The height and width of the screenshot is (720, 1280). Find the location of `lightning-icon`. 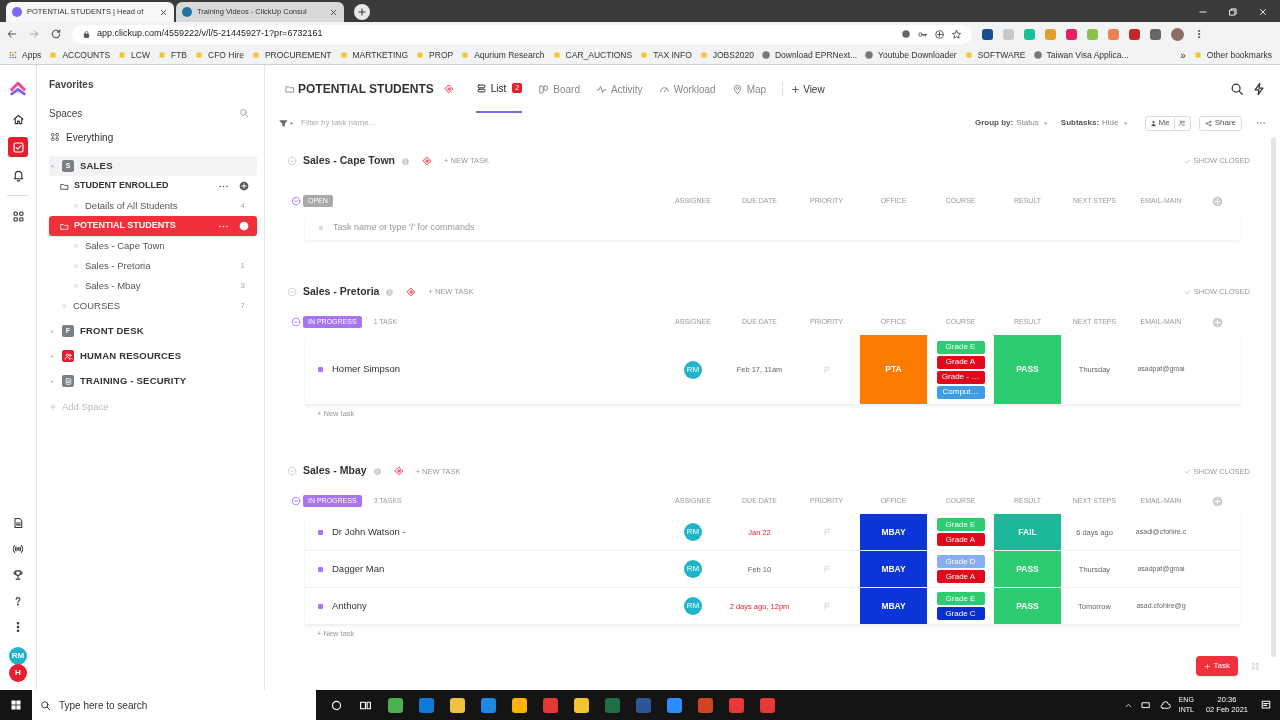

lightning-icon is located at coordinates (1259, 89).